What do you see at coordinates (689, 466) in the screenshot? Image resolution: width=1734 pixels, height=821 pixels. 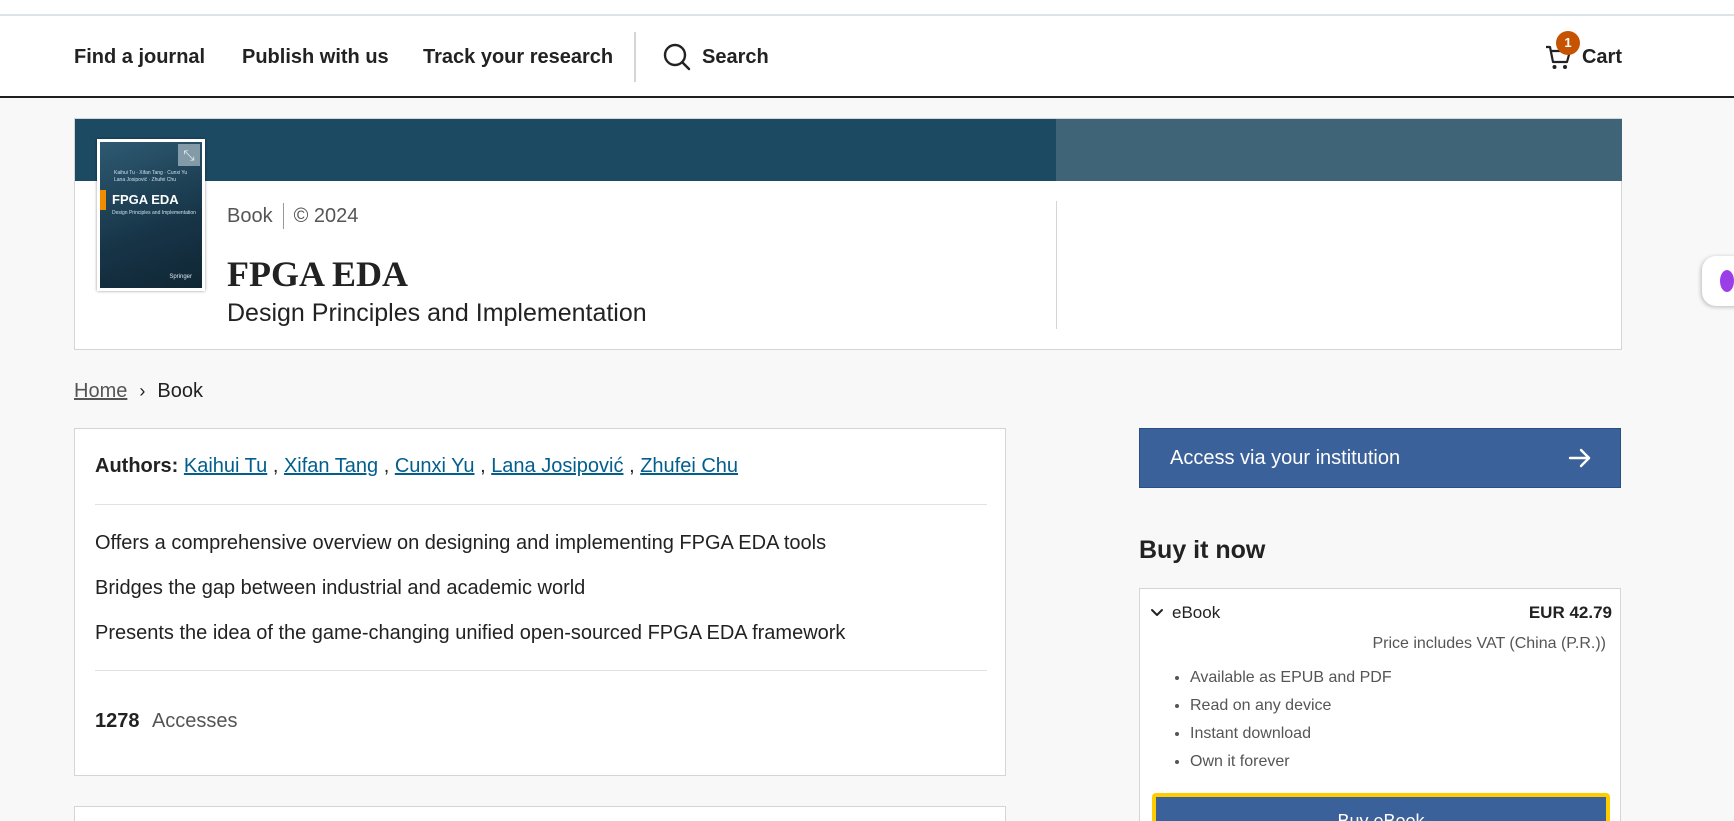 I see `author-link: Zhufei Chu` at bounding box center [689, 466].